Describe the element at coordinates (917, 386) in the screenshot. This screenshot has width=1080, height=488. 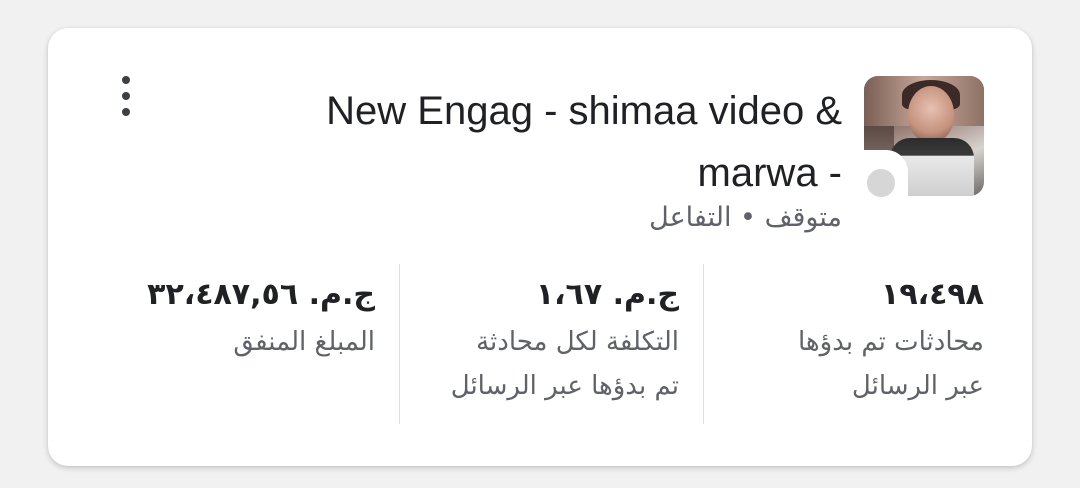
I see `metric-label: عبر الرسائل` at that location.